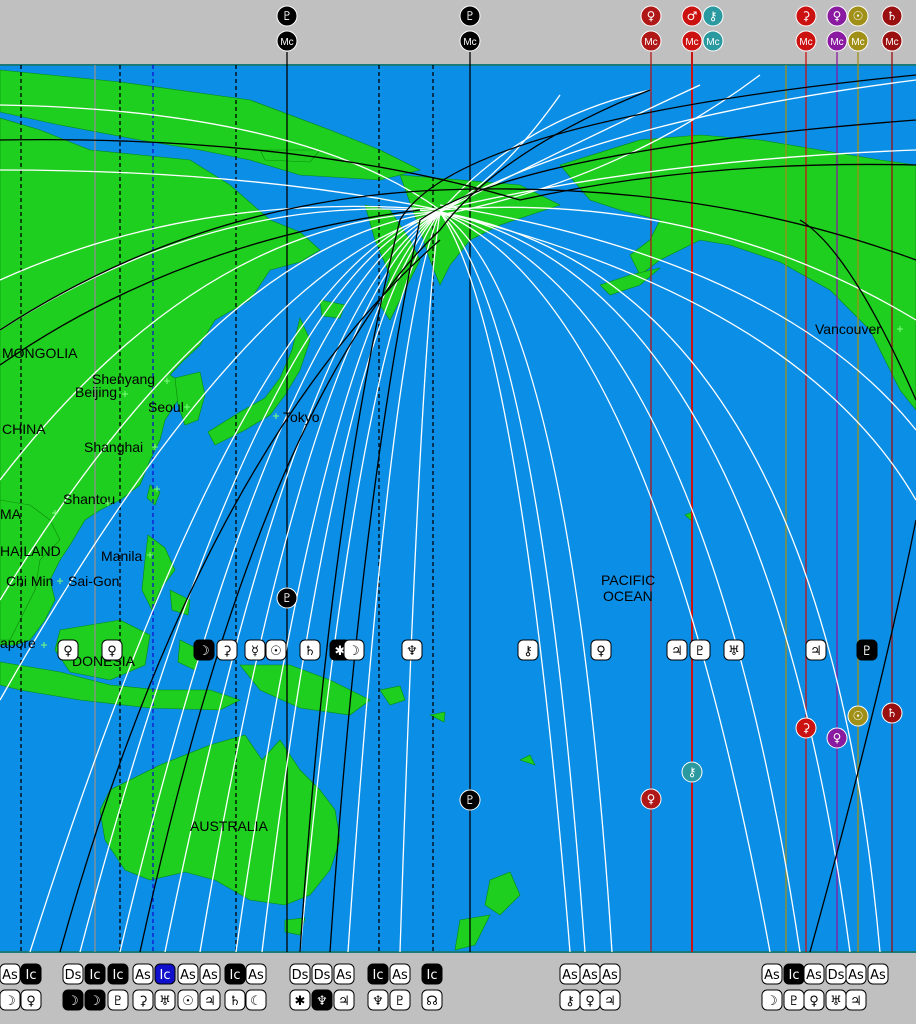  I want to click on svg-text: Mc, so click(650, 42).